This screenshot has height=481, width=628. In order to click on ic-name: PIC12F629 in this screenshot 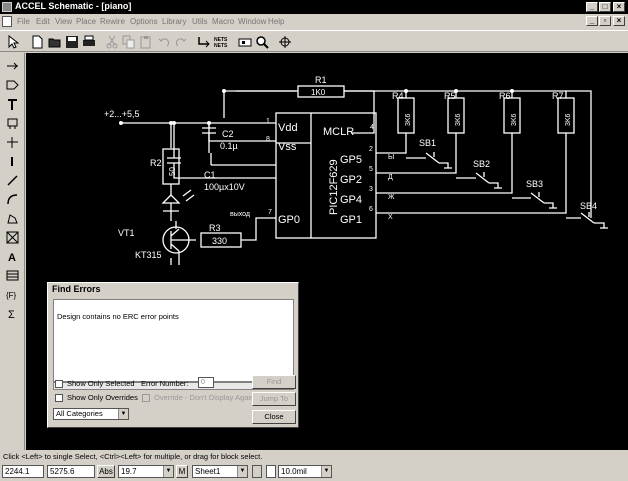, I will do `click(334, 187)`.